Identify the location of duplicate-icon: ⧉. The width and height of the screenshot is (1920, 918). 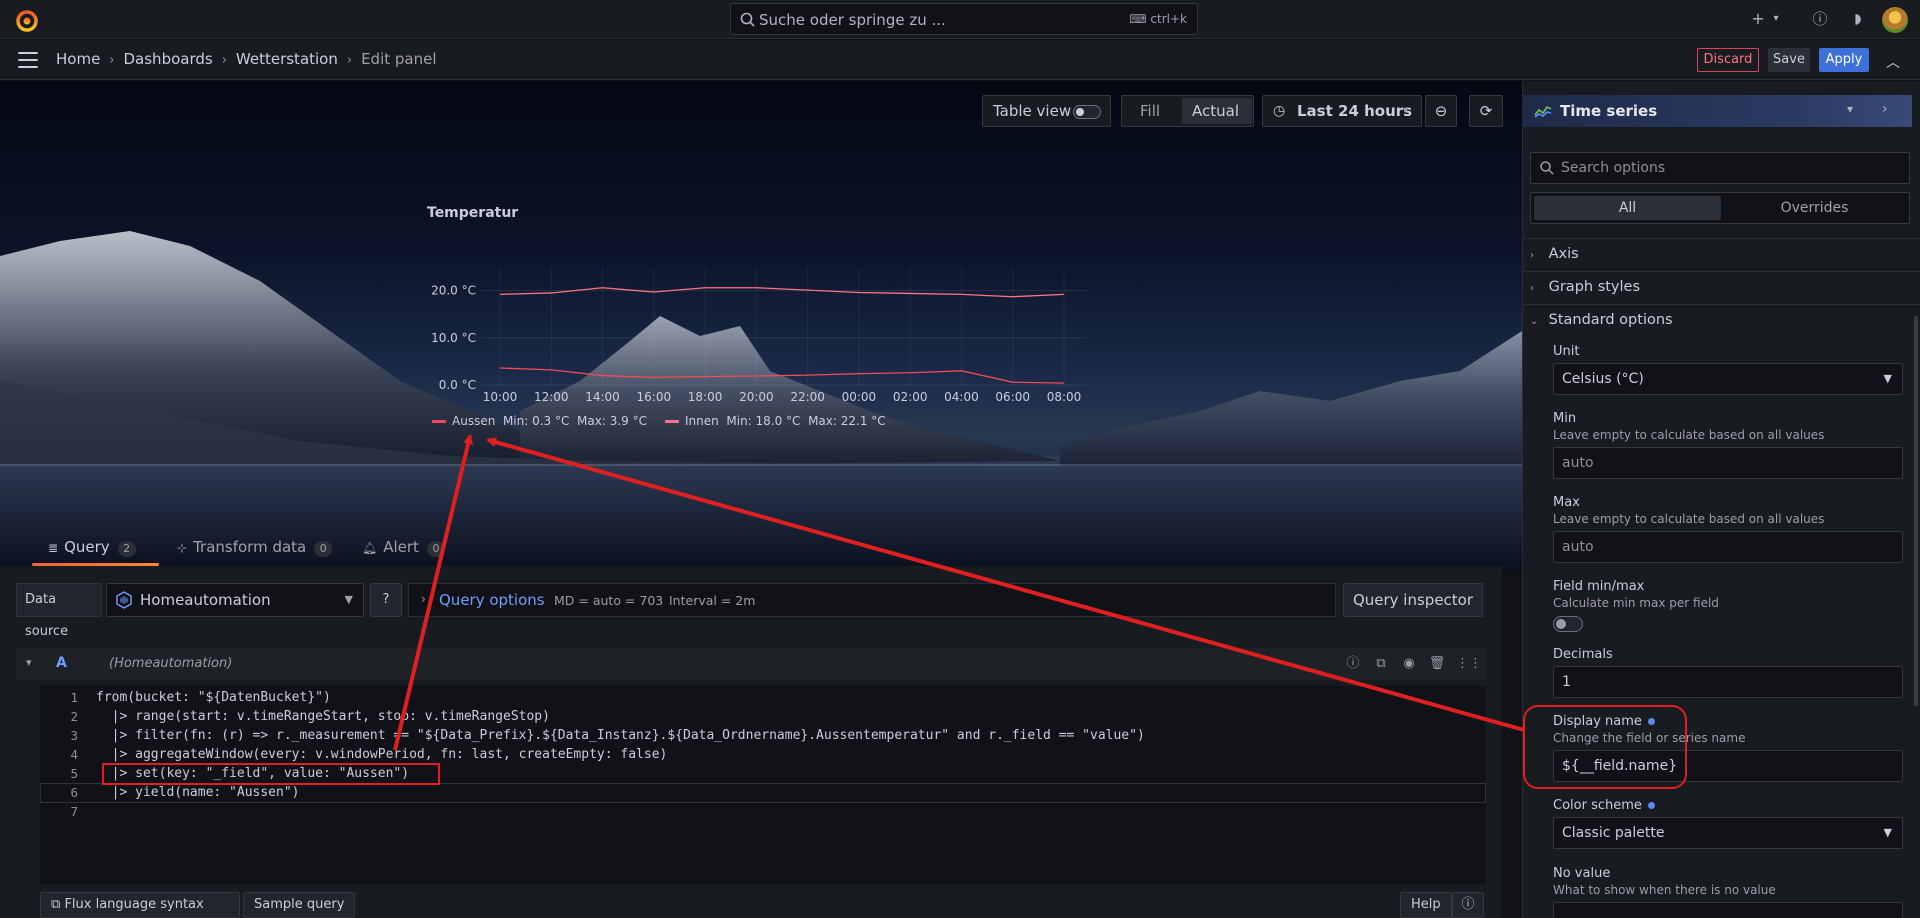
(1381, 664).